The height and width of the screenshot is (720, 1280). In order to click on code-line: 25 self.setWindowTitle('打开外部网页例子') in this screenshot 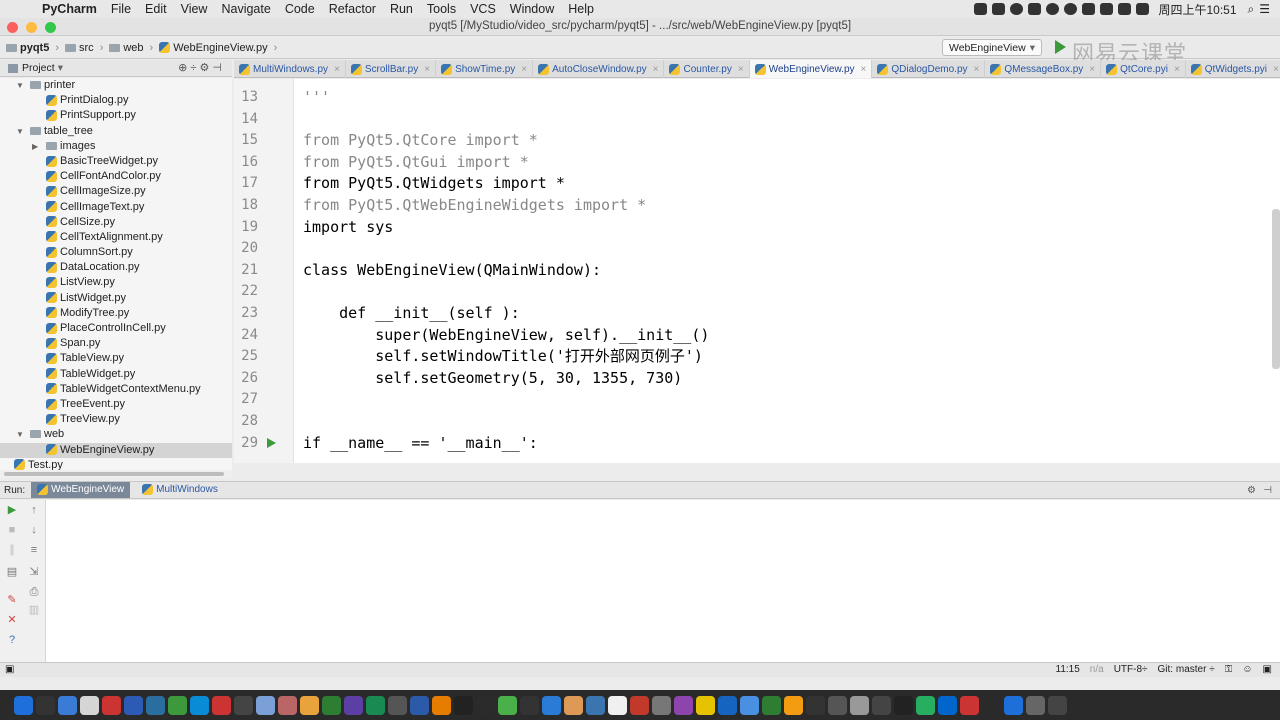, I will do `click(754, 357)`.